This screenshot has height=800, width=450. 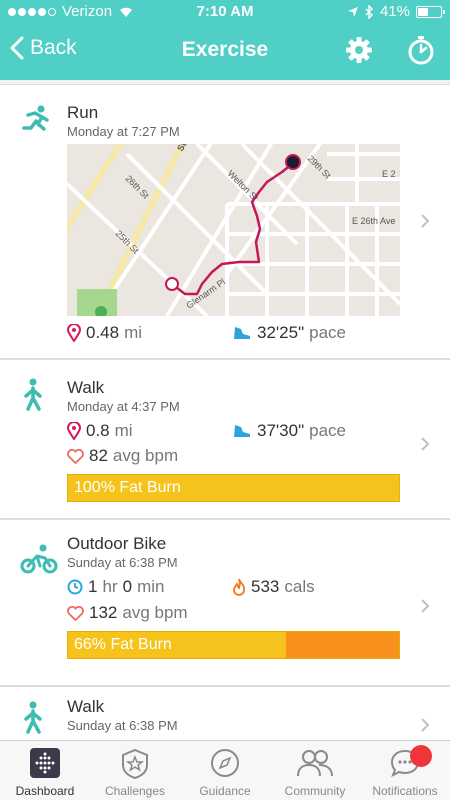 What do you see at coordinates (117, 543) in the screenshot?
I see `activity-name: Outdoor Bike` at bounding box center [117, 543].